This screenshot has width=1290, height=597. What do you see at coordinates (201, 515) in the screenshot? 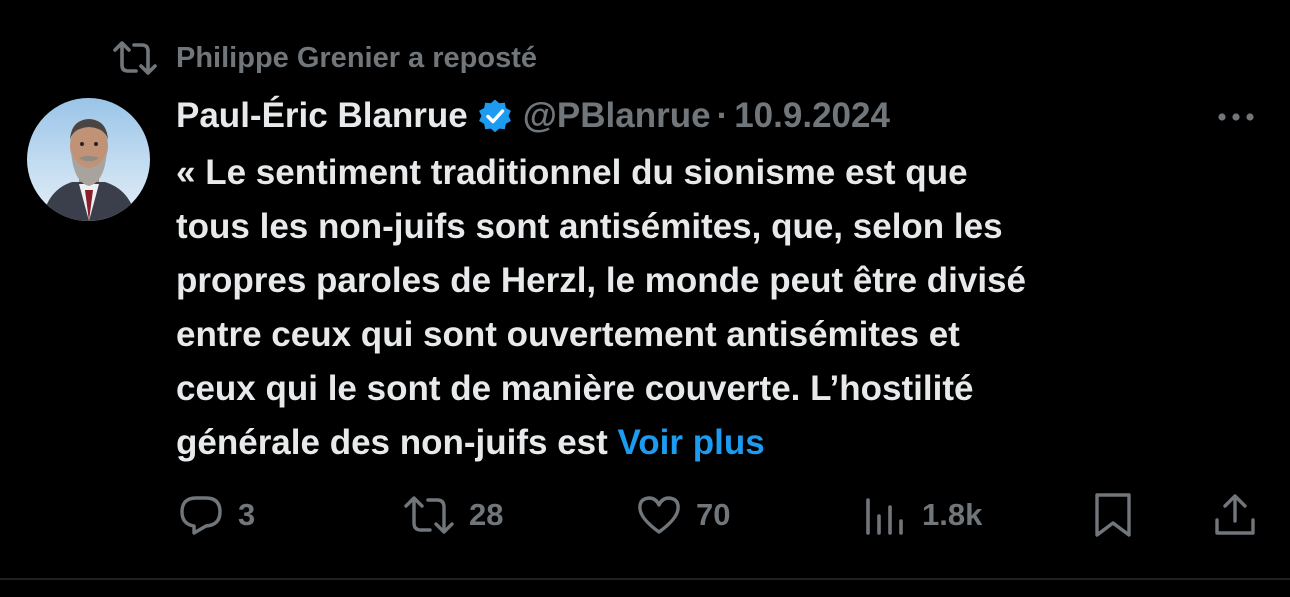
I see `reply-icon` at bounding box center [201, 515].